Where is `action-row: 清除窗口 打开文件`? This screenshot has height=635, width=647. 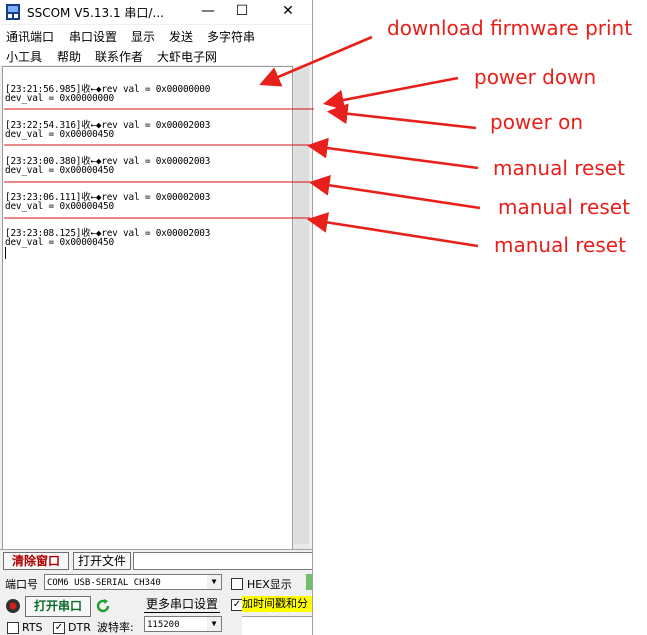 action-row: 清除窗口 打开文件 is located at coordinates (156, 559).